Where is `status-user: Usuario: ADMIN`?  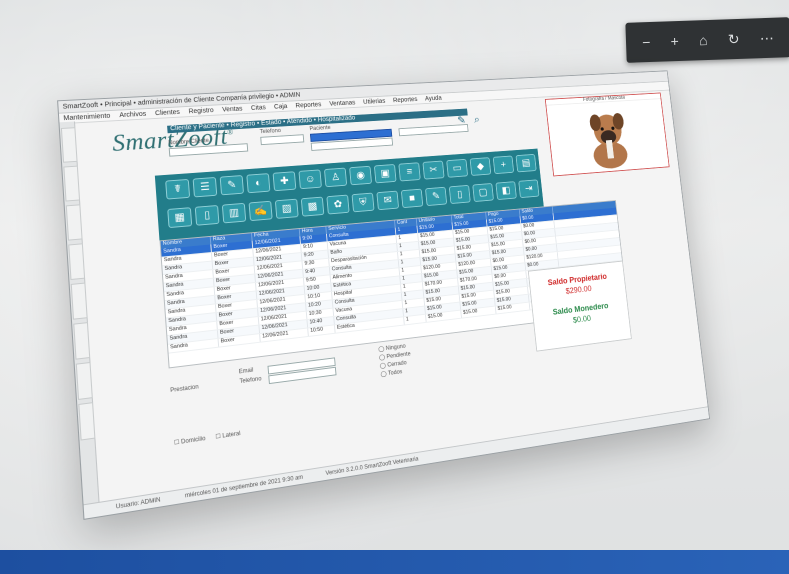 status-user: Usuario: ADMIN is located at coordinates (138, 503).